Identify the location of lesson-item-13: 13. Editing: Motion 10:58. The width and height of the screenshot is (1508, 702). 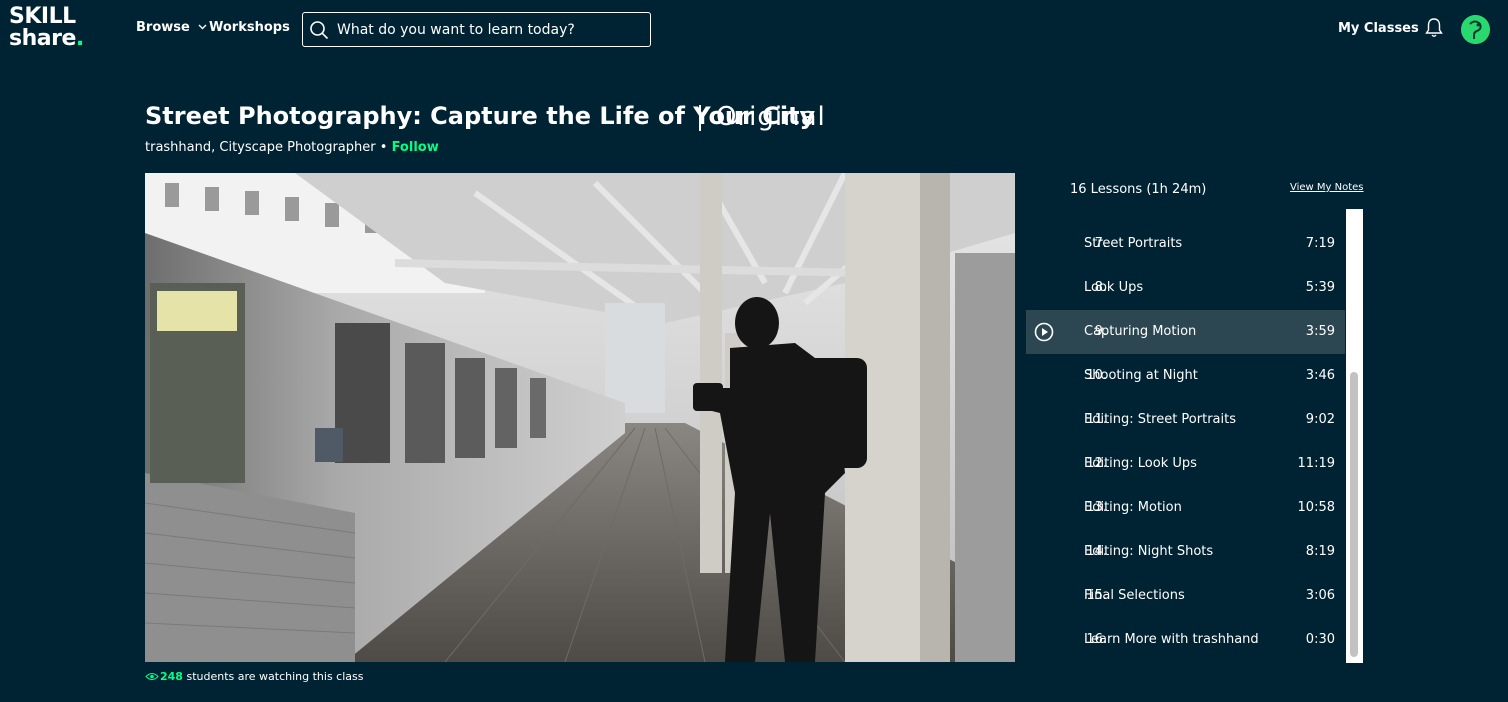
(1185, 508).